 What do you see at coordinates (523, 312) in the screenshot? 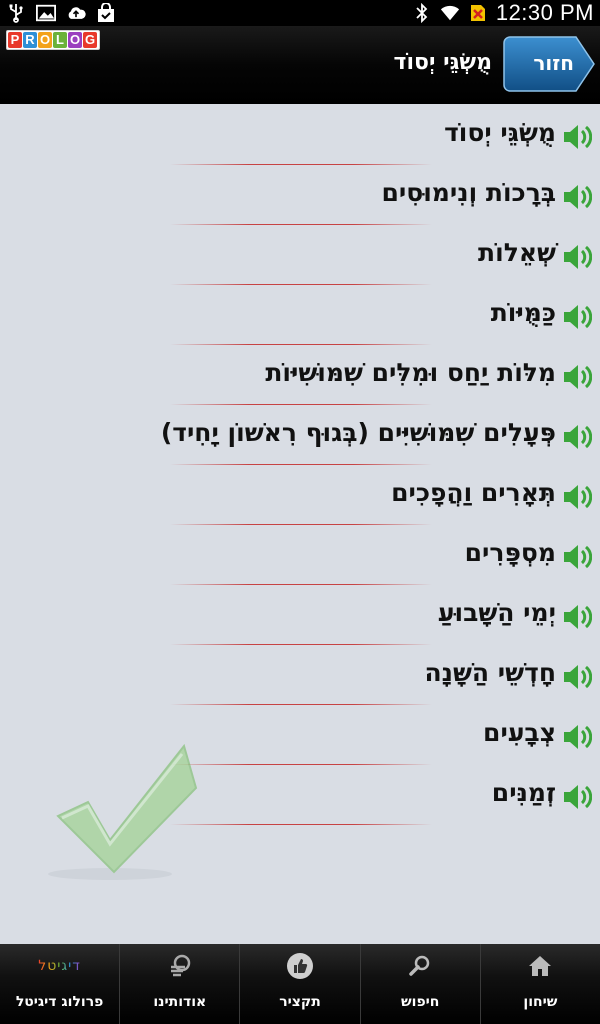
I see `list-item-label: כַּמֻּיּוֹת` at bounding box center [523, 312].